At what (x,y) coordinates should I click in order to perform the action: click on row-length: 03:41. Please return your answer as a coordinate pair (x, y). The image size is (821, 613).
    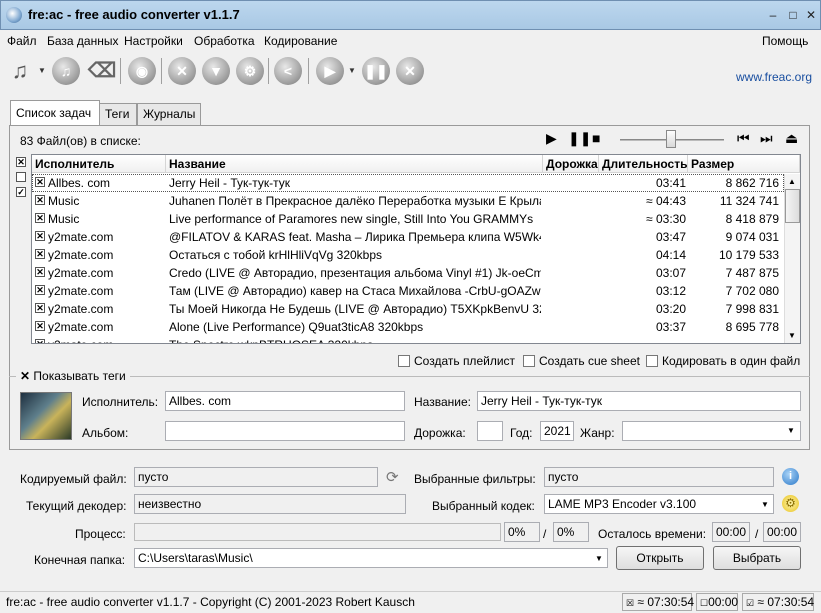
    Looking at the image, I should click on (670, 183).